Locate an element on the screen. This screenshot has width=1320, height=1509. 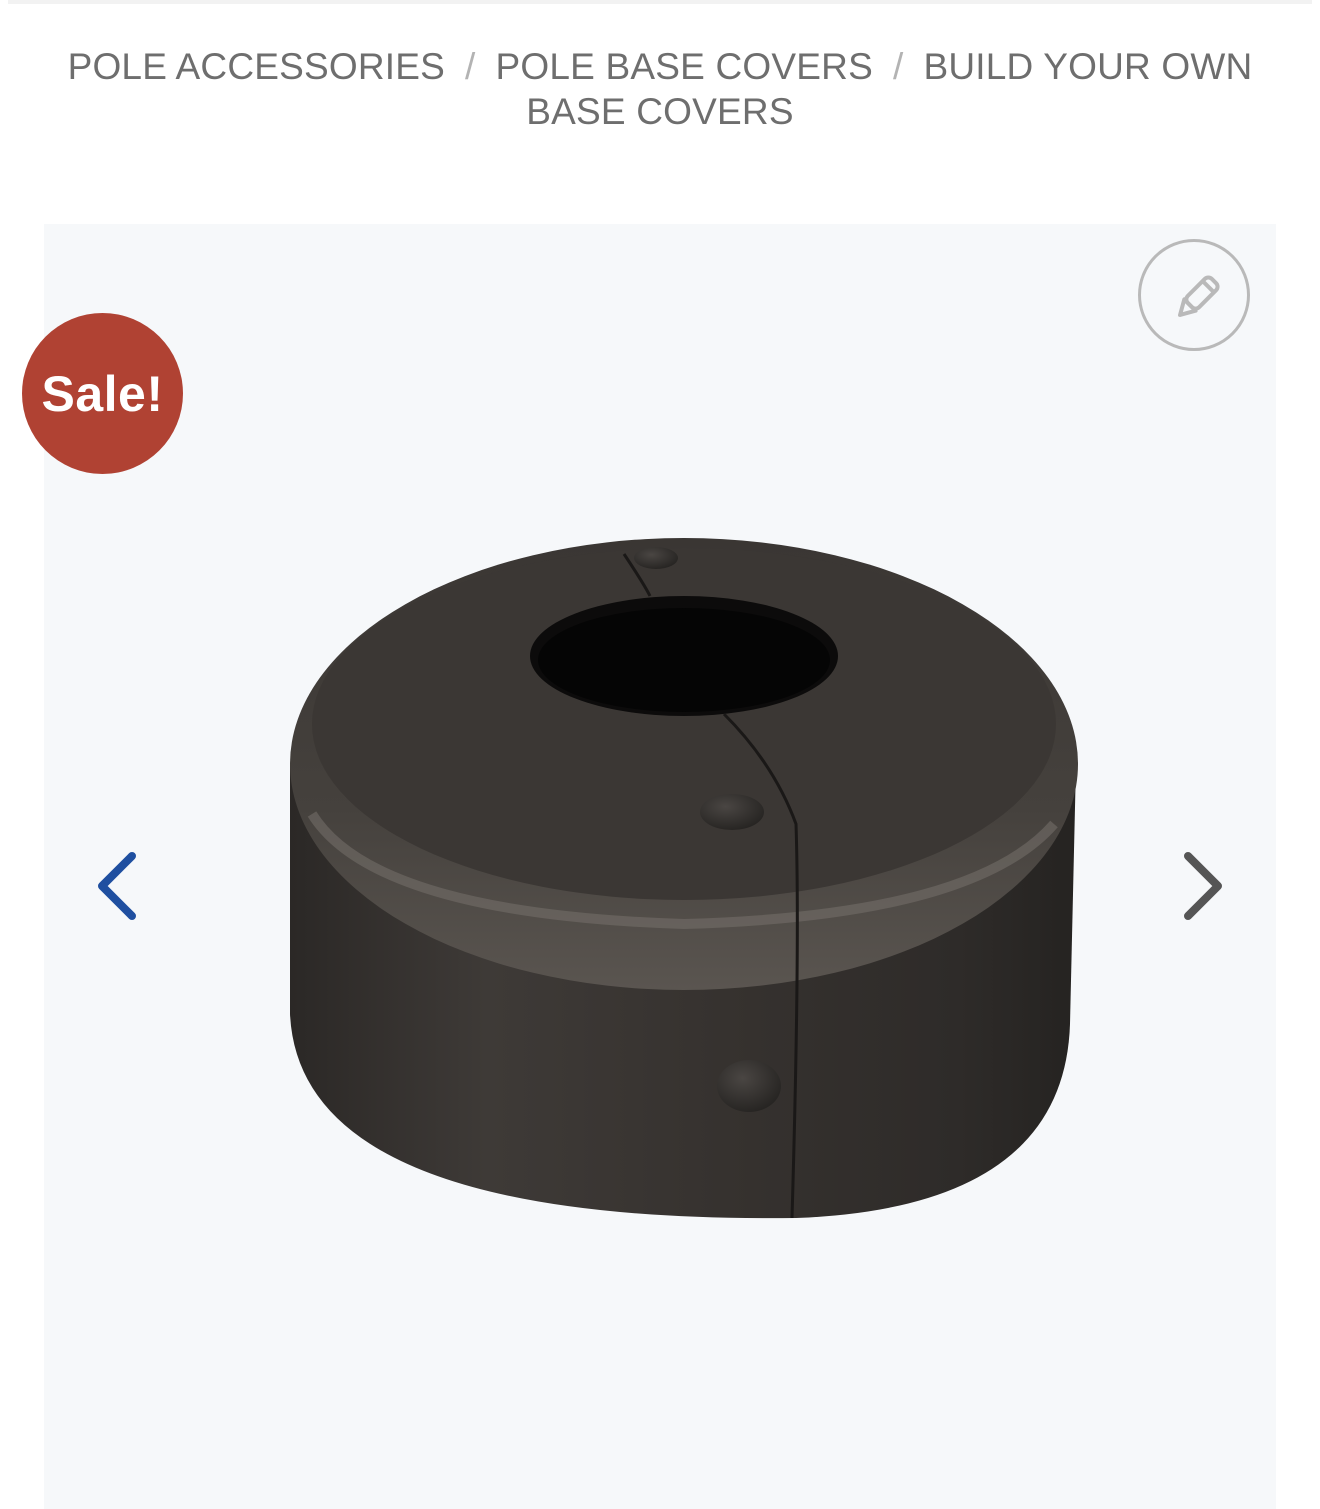
chevron-right-icon is located at coordinates (1203, 886).